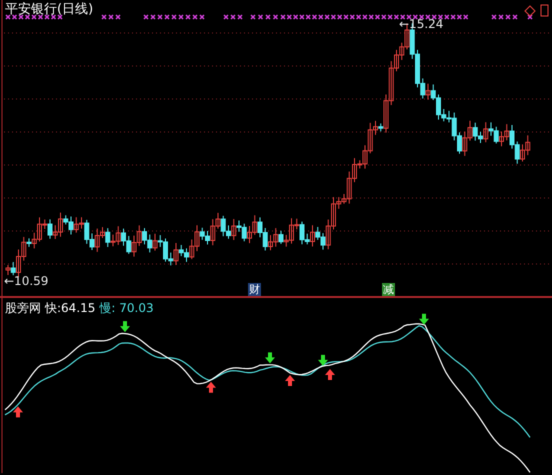 The width and height of the screenshot is (552, 475). I want to click on fast-reading: 快:64.15, so click(70, 308).